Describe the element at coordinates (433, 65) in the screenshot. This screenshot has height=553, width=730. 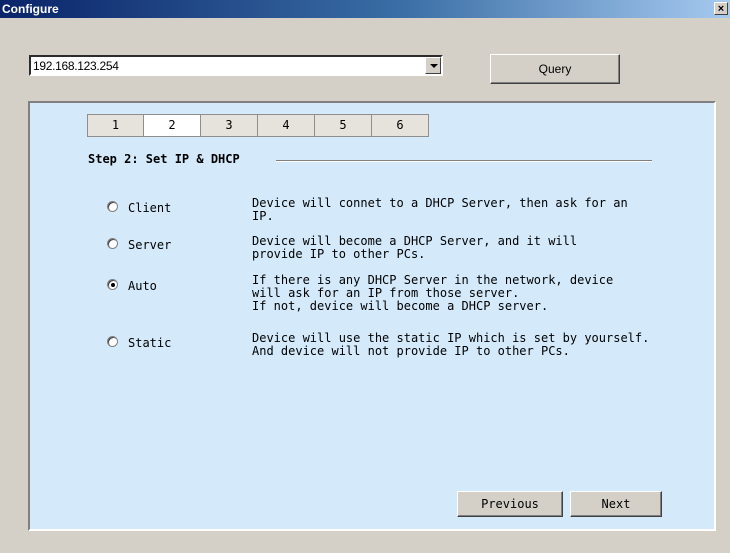
I see `dropdown-arrow-icon` at that location.